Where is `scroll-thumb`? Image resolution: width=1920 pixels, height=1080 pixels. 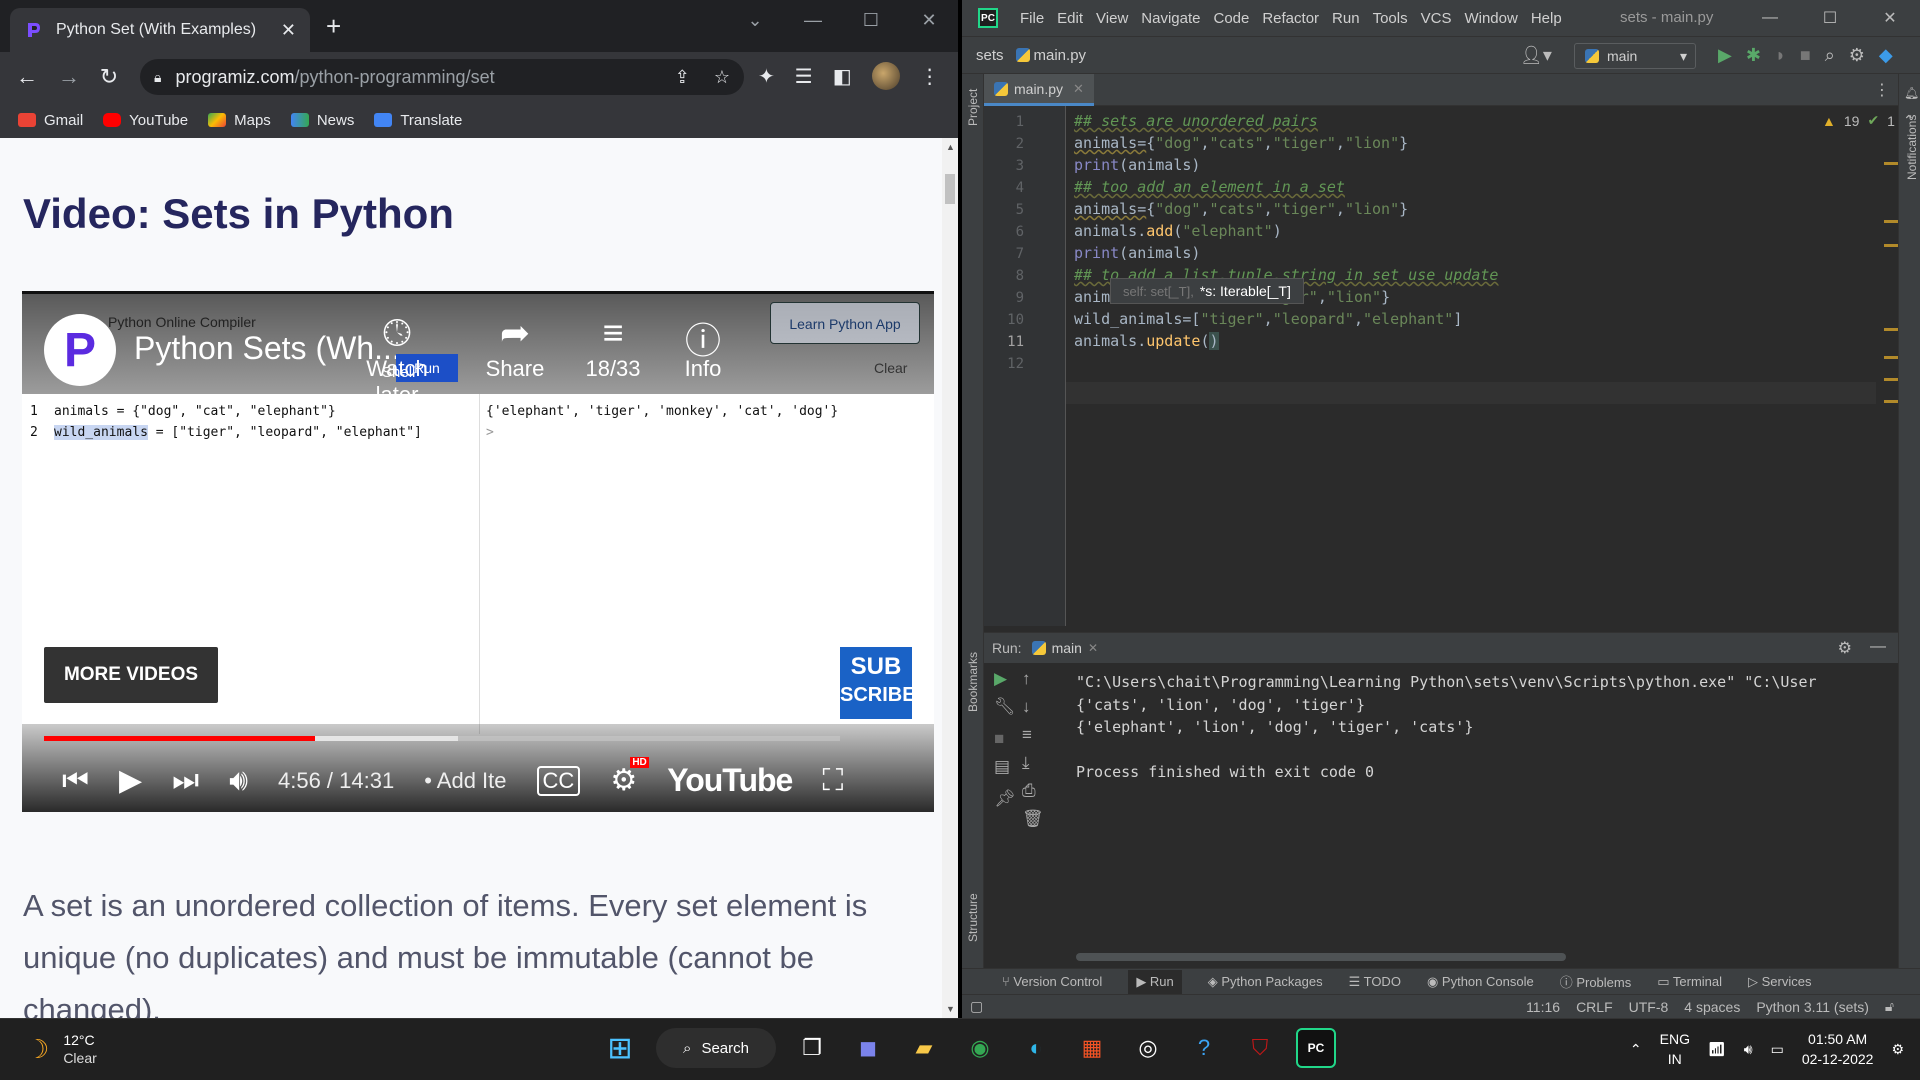 scroll-thumb is located at coordinates (950, 189).